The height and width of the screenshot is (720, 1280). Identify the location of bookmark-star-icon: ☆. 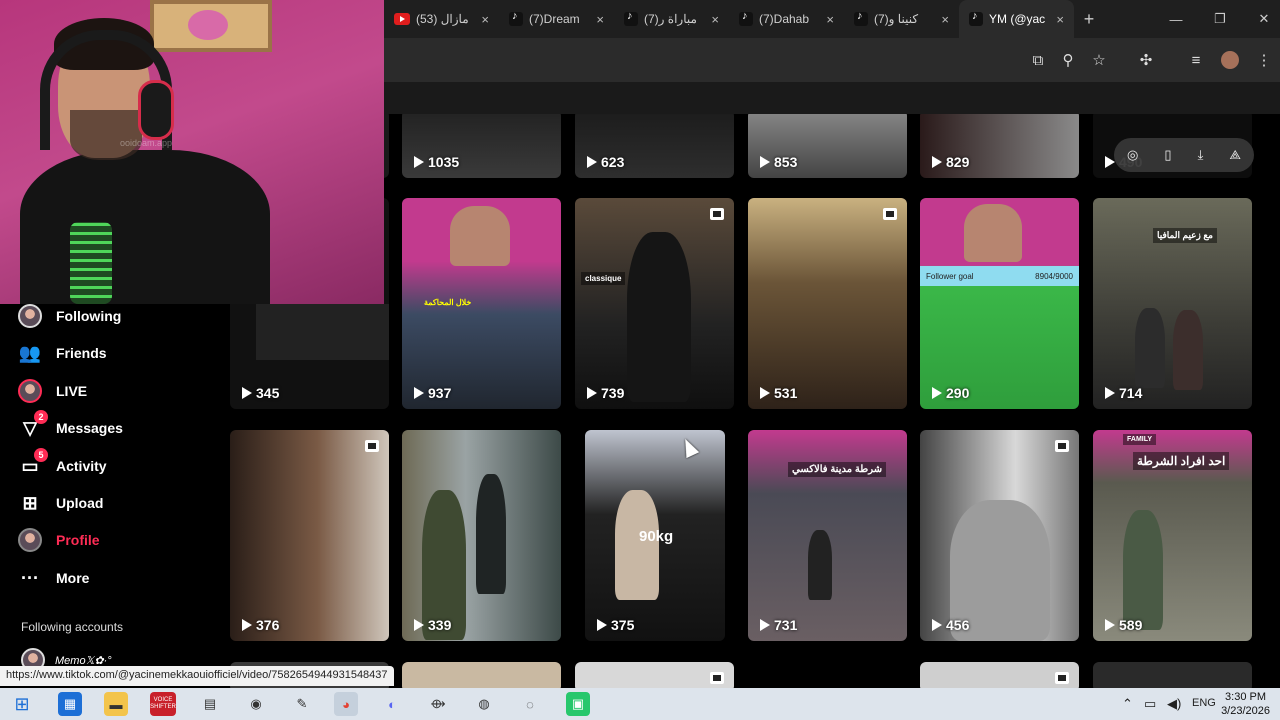
(1099, 60).